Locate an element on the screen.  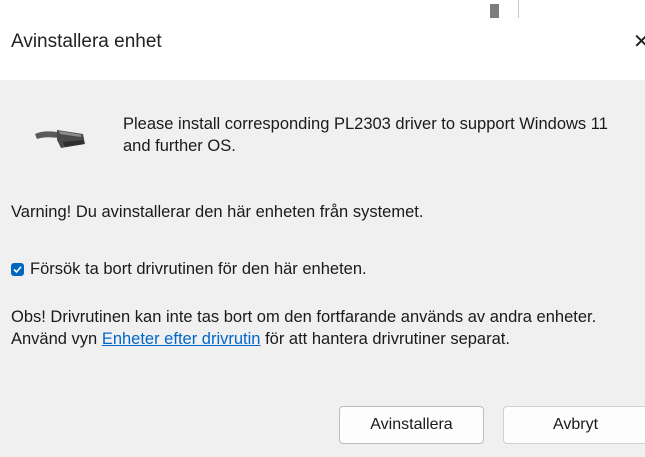
serial-cable-icon is located at coordinates (60, 139).